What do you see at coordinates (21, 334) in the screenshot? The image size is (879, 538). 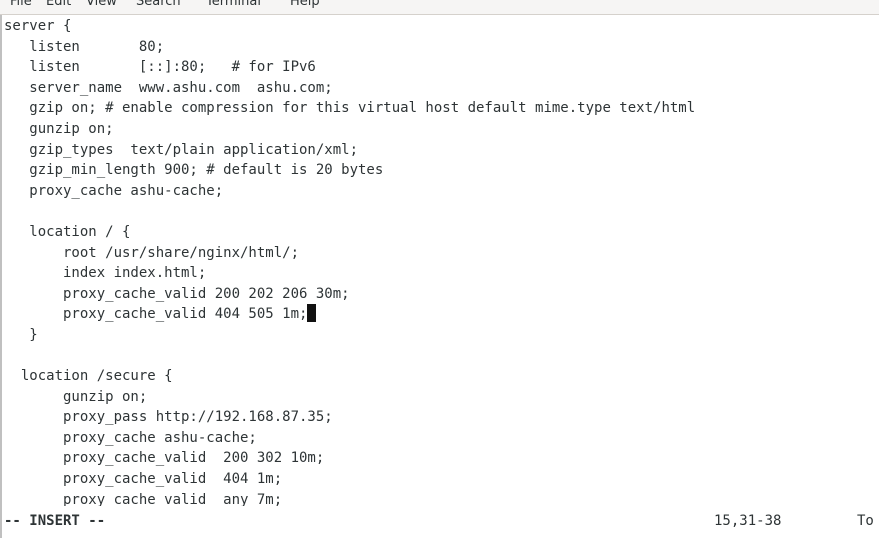 I see `code-line-text: }` at bounding box center [21, 334].